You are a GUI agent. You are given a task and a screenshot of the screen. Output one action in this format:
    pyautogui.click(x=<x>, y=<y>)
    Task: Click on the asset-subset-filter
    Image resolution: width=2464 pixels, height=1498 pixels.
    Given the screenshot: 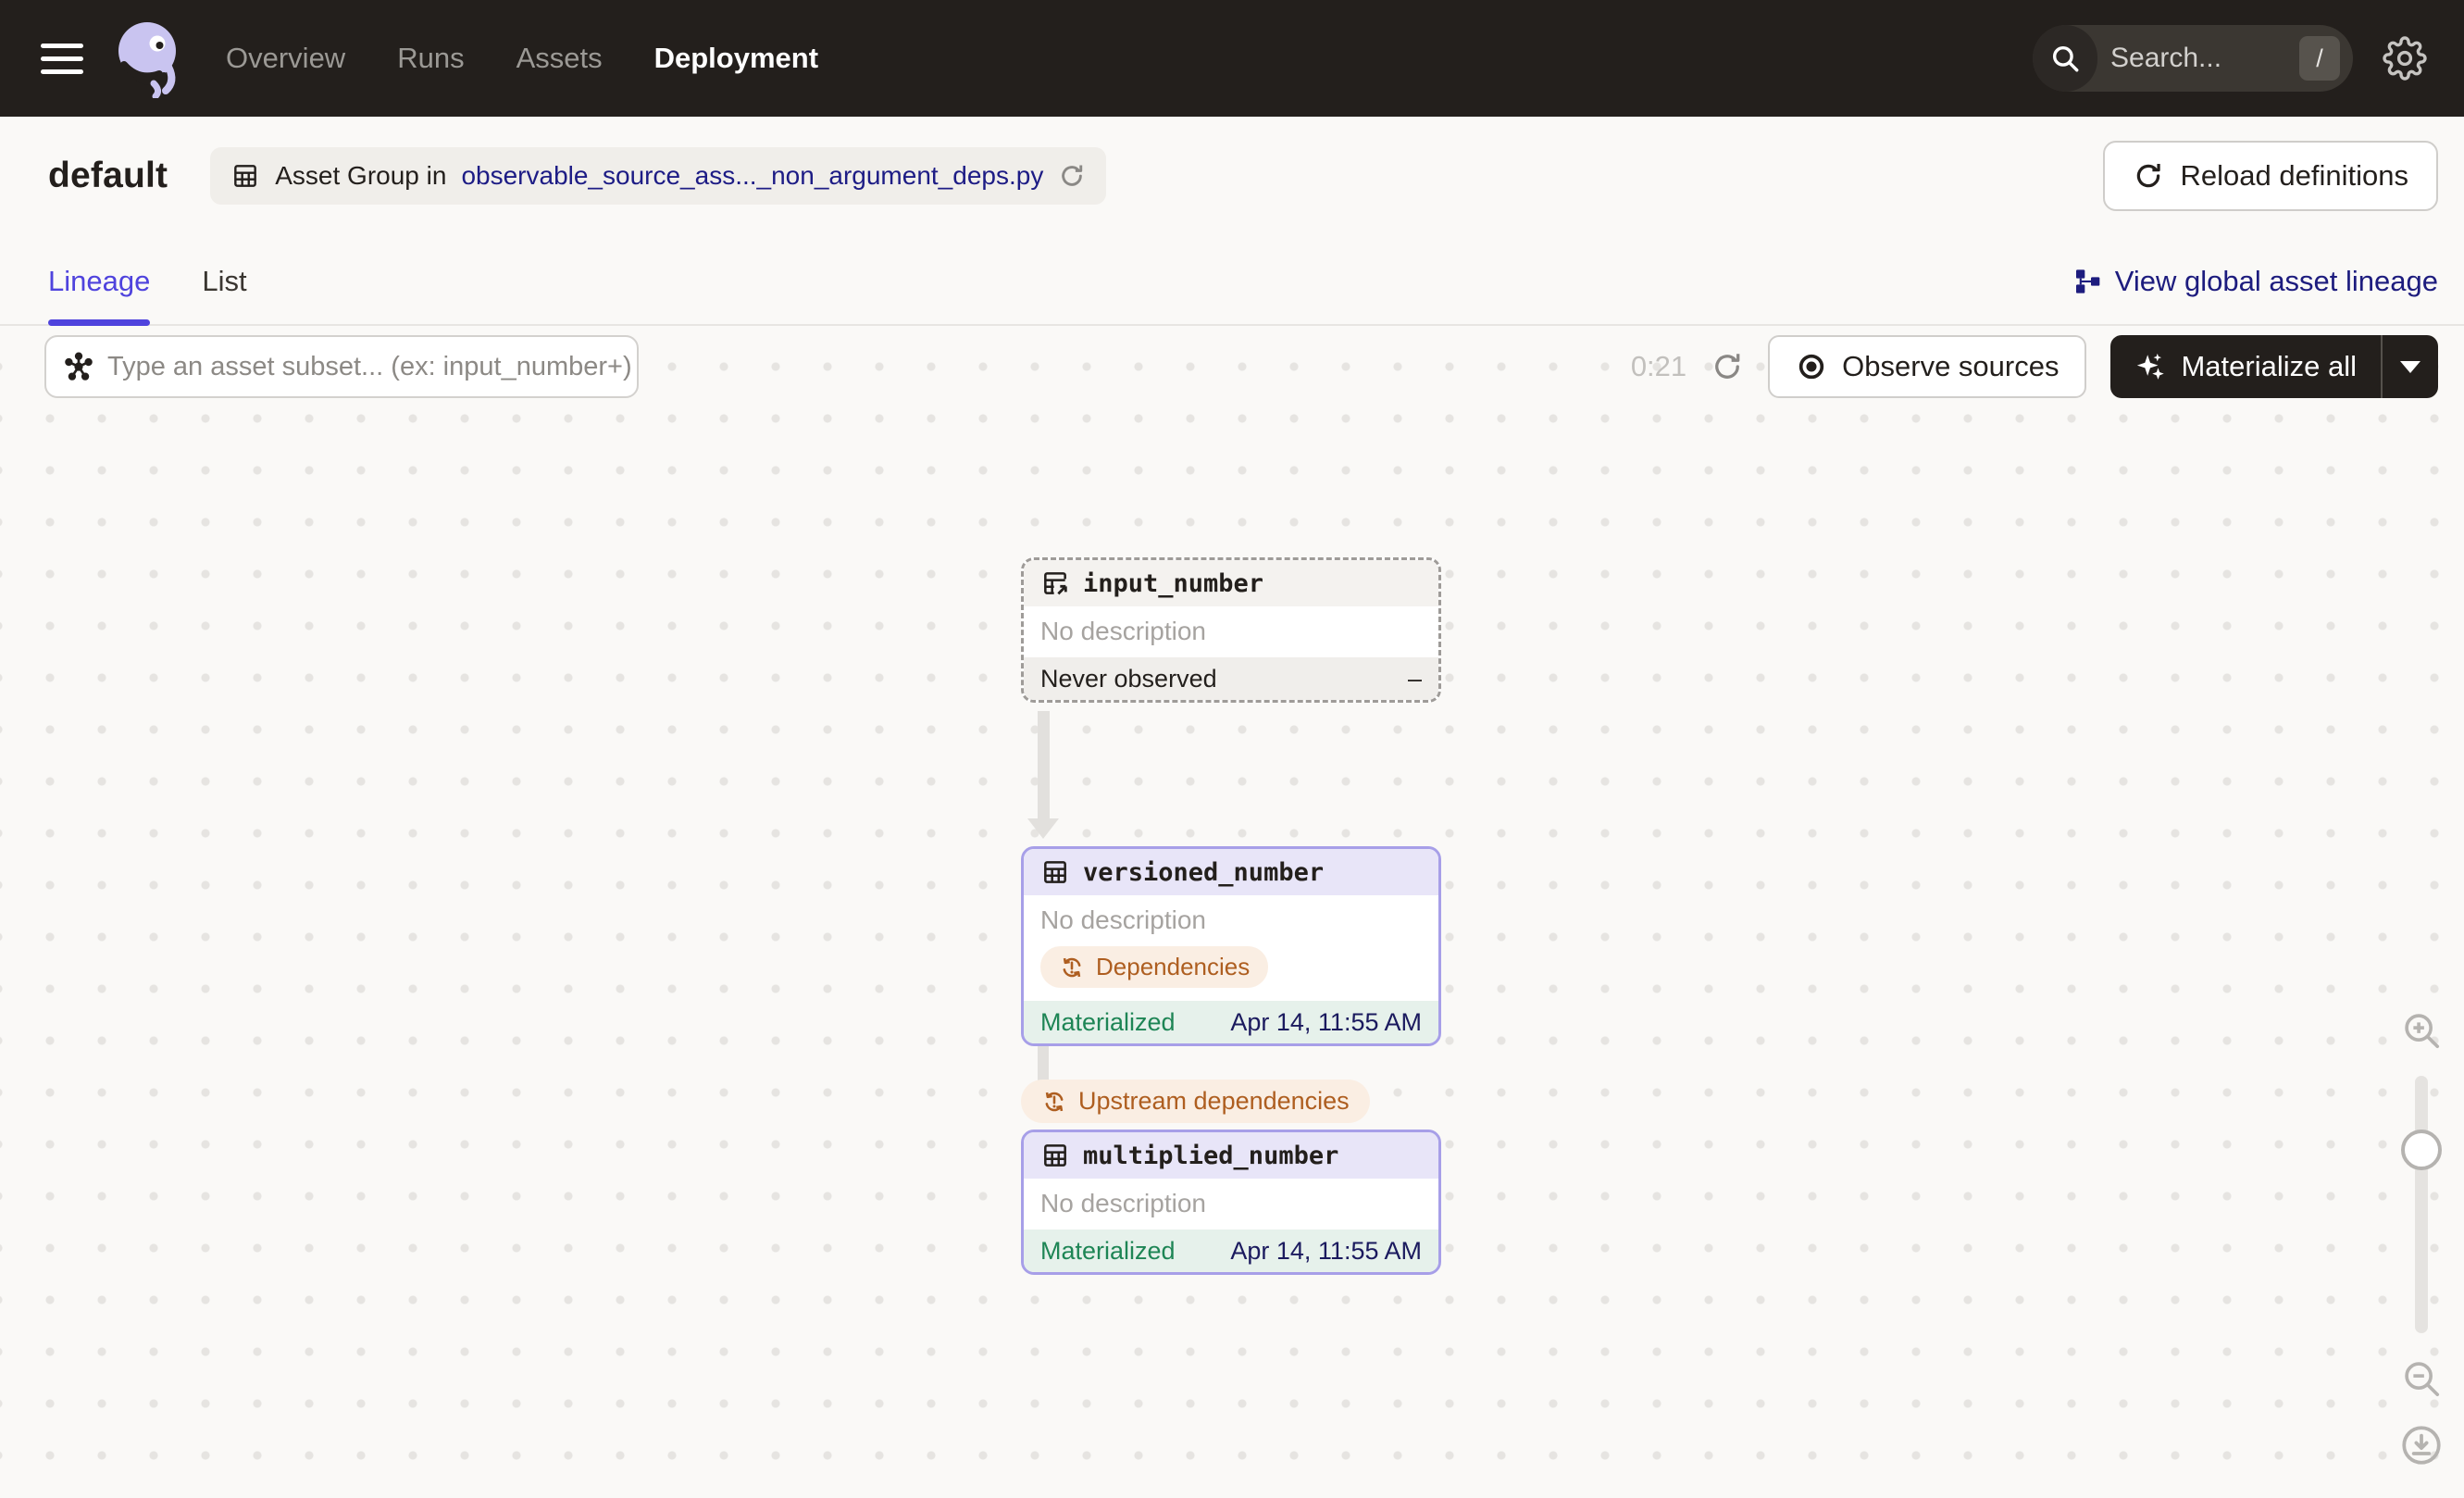 What is the action you would take?
    pyautogui.click(x=341, y=366)
    